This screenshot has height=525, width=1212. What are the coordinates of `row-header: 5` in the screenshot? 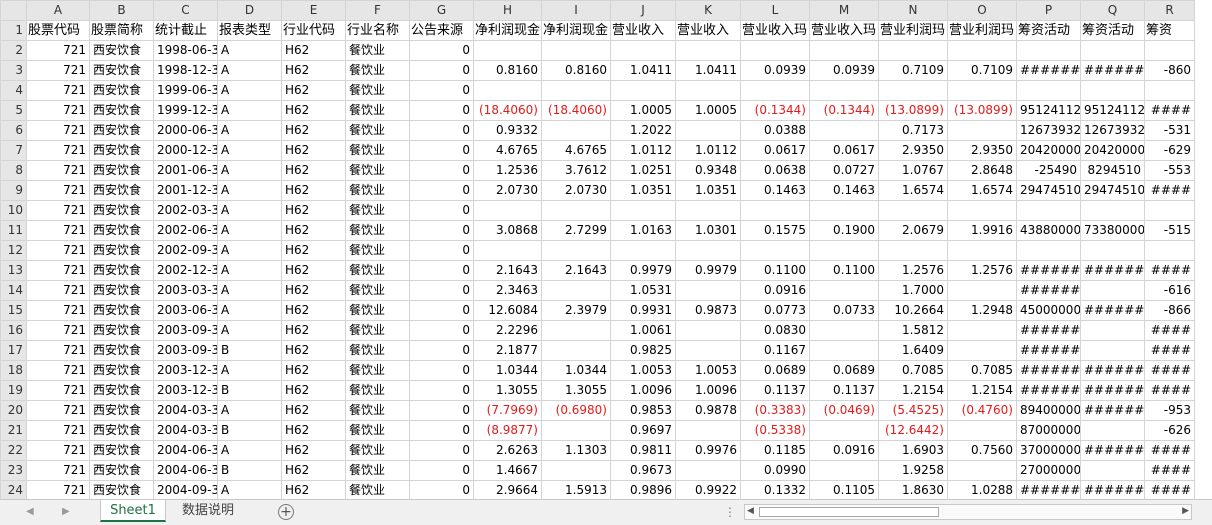 It's located at (13, 110).